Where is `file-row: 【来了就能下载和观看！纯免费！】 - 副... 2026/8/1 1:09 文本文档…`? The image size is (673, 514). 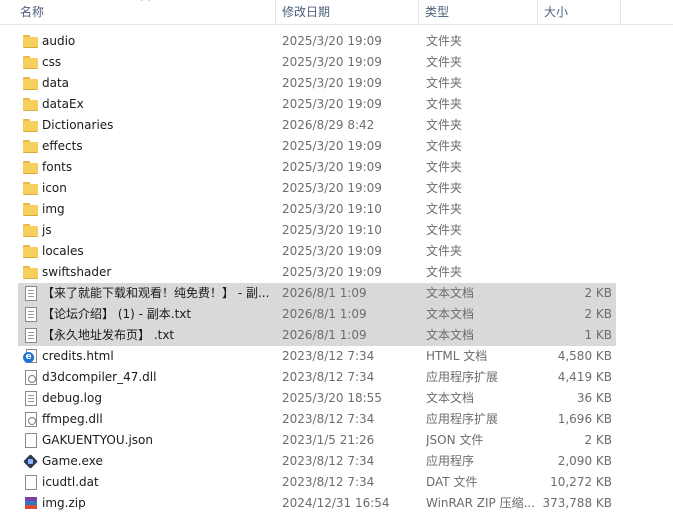
file-row: 【来了就能下载和观看！纯免费！】 - 副... 2026/8/1 1:09 文本文档… is located at coordinates (317, 293).